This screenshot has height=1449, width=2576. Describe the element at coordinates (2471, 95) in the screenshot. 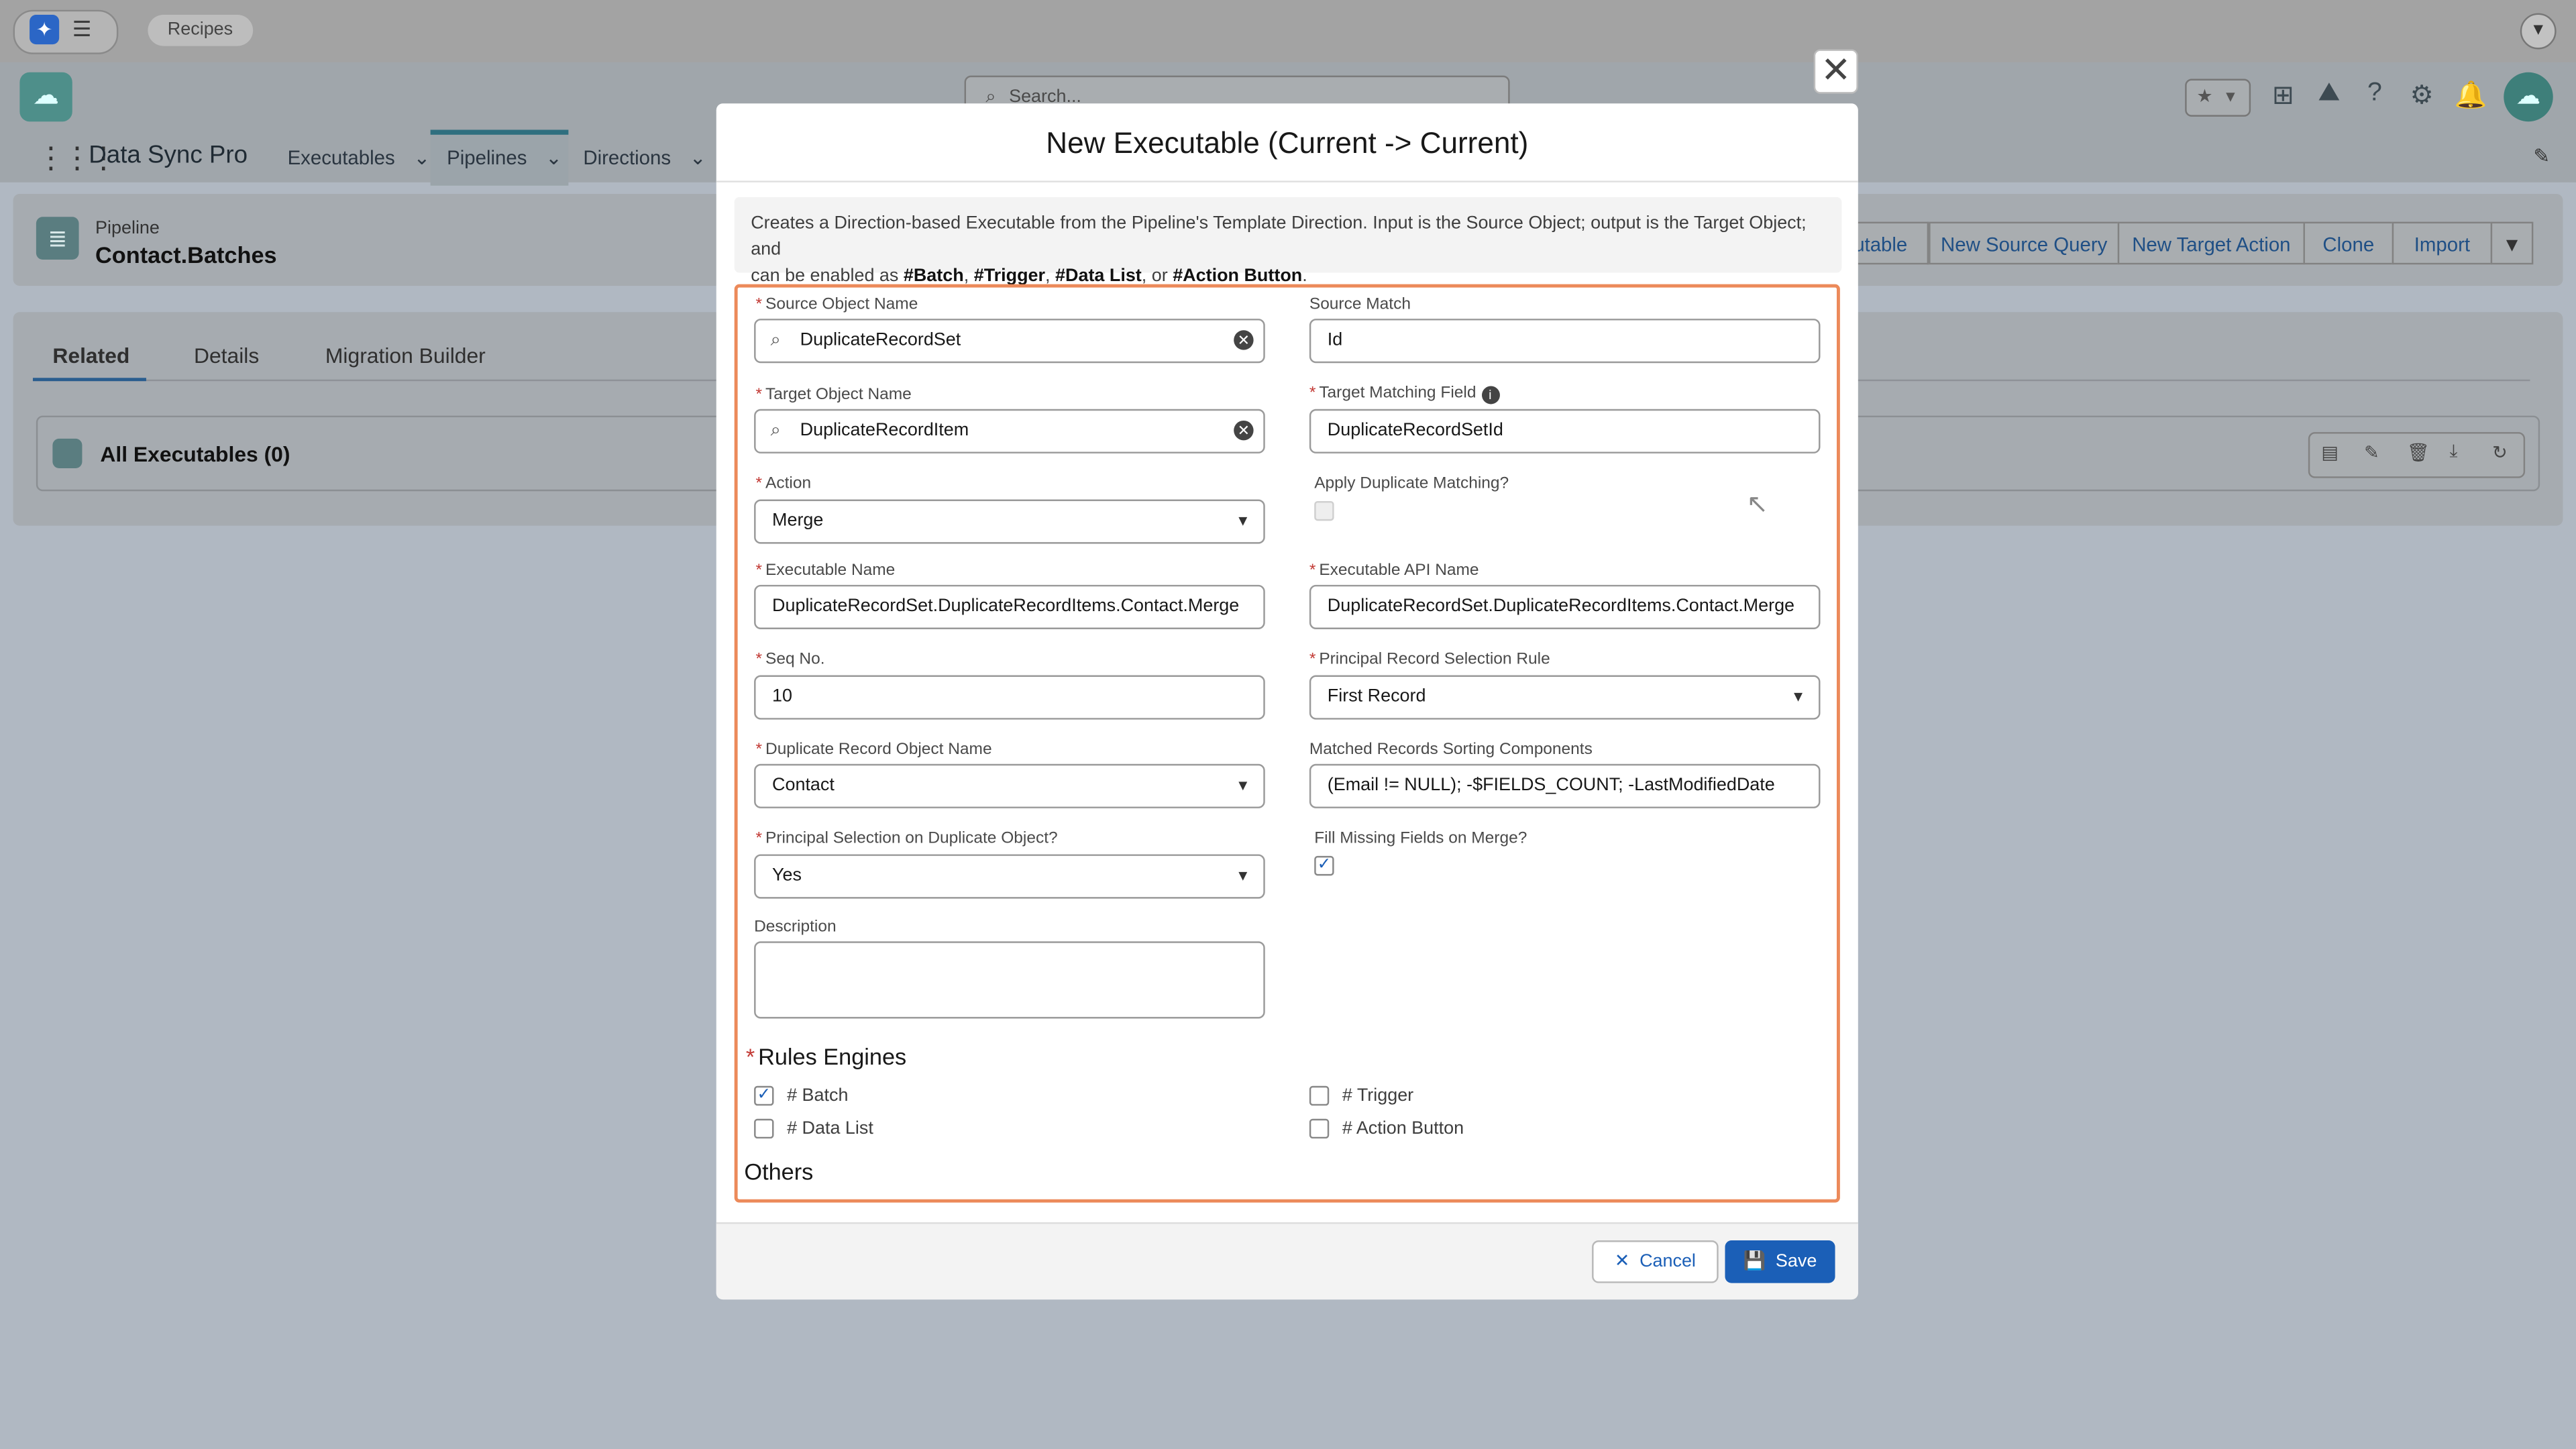

I see `bell-icon: 🔔` at that location.